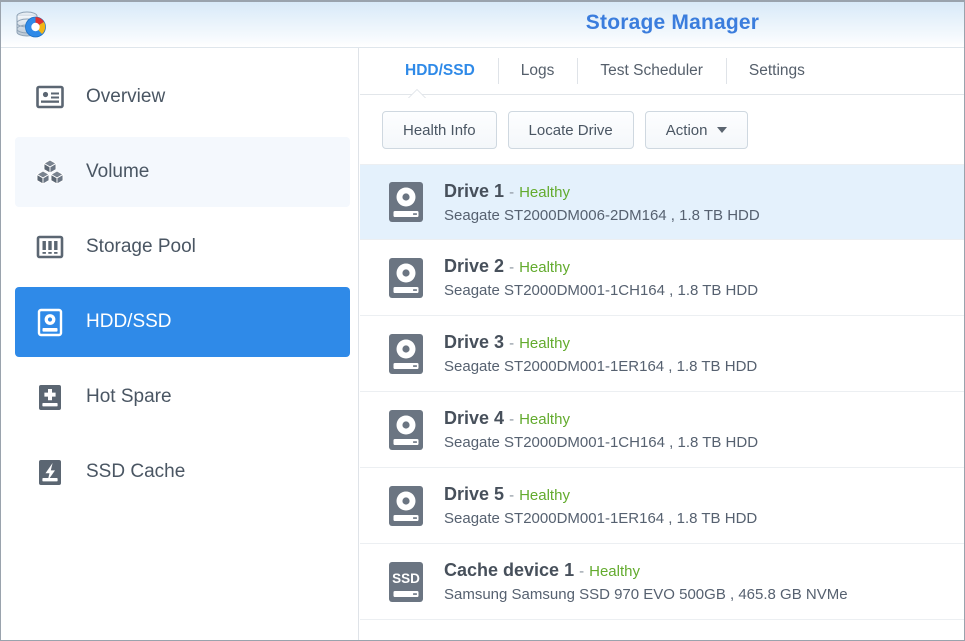 The width and height of the screenshot is (965, 641). I want to click on sidebar-item-ssd-cache: SSD Cache, so click(182, 472).